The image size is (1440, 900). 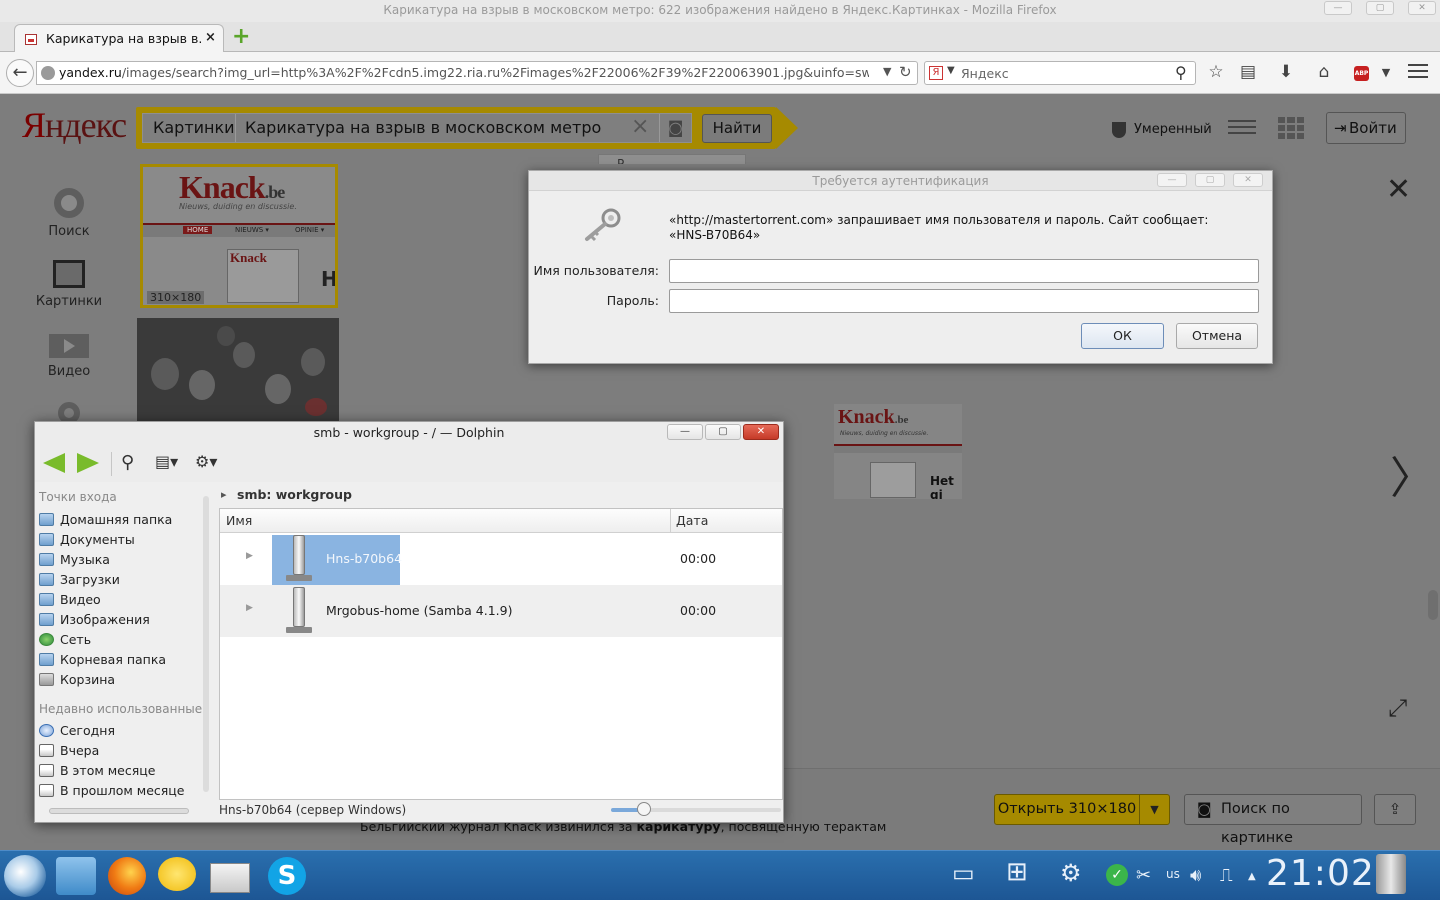 I want to click on next-arrow-icon: 〉, so click(x=1412, y=474).